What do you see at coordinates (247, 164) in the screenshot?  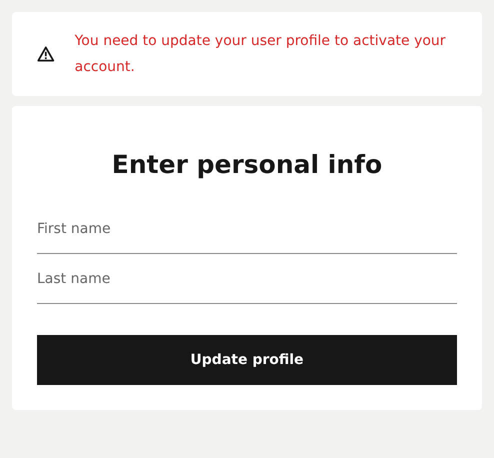 I see `form-title: Enter personal info` at bounding box center [247, 164].